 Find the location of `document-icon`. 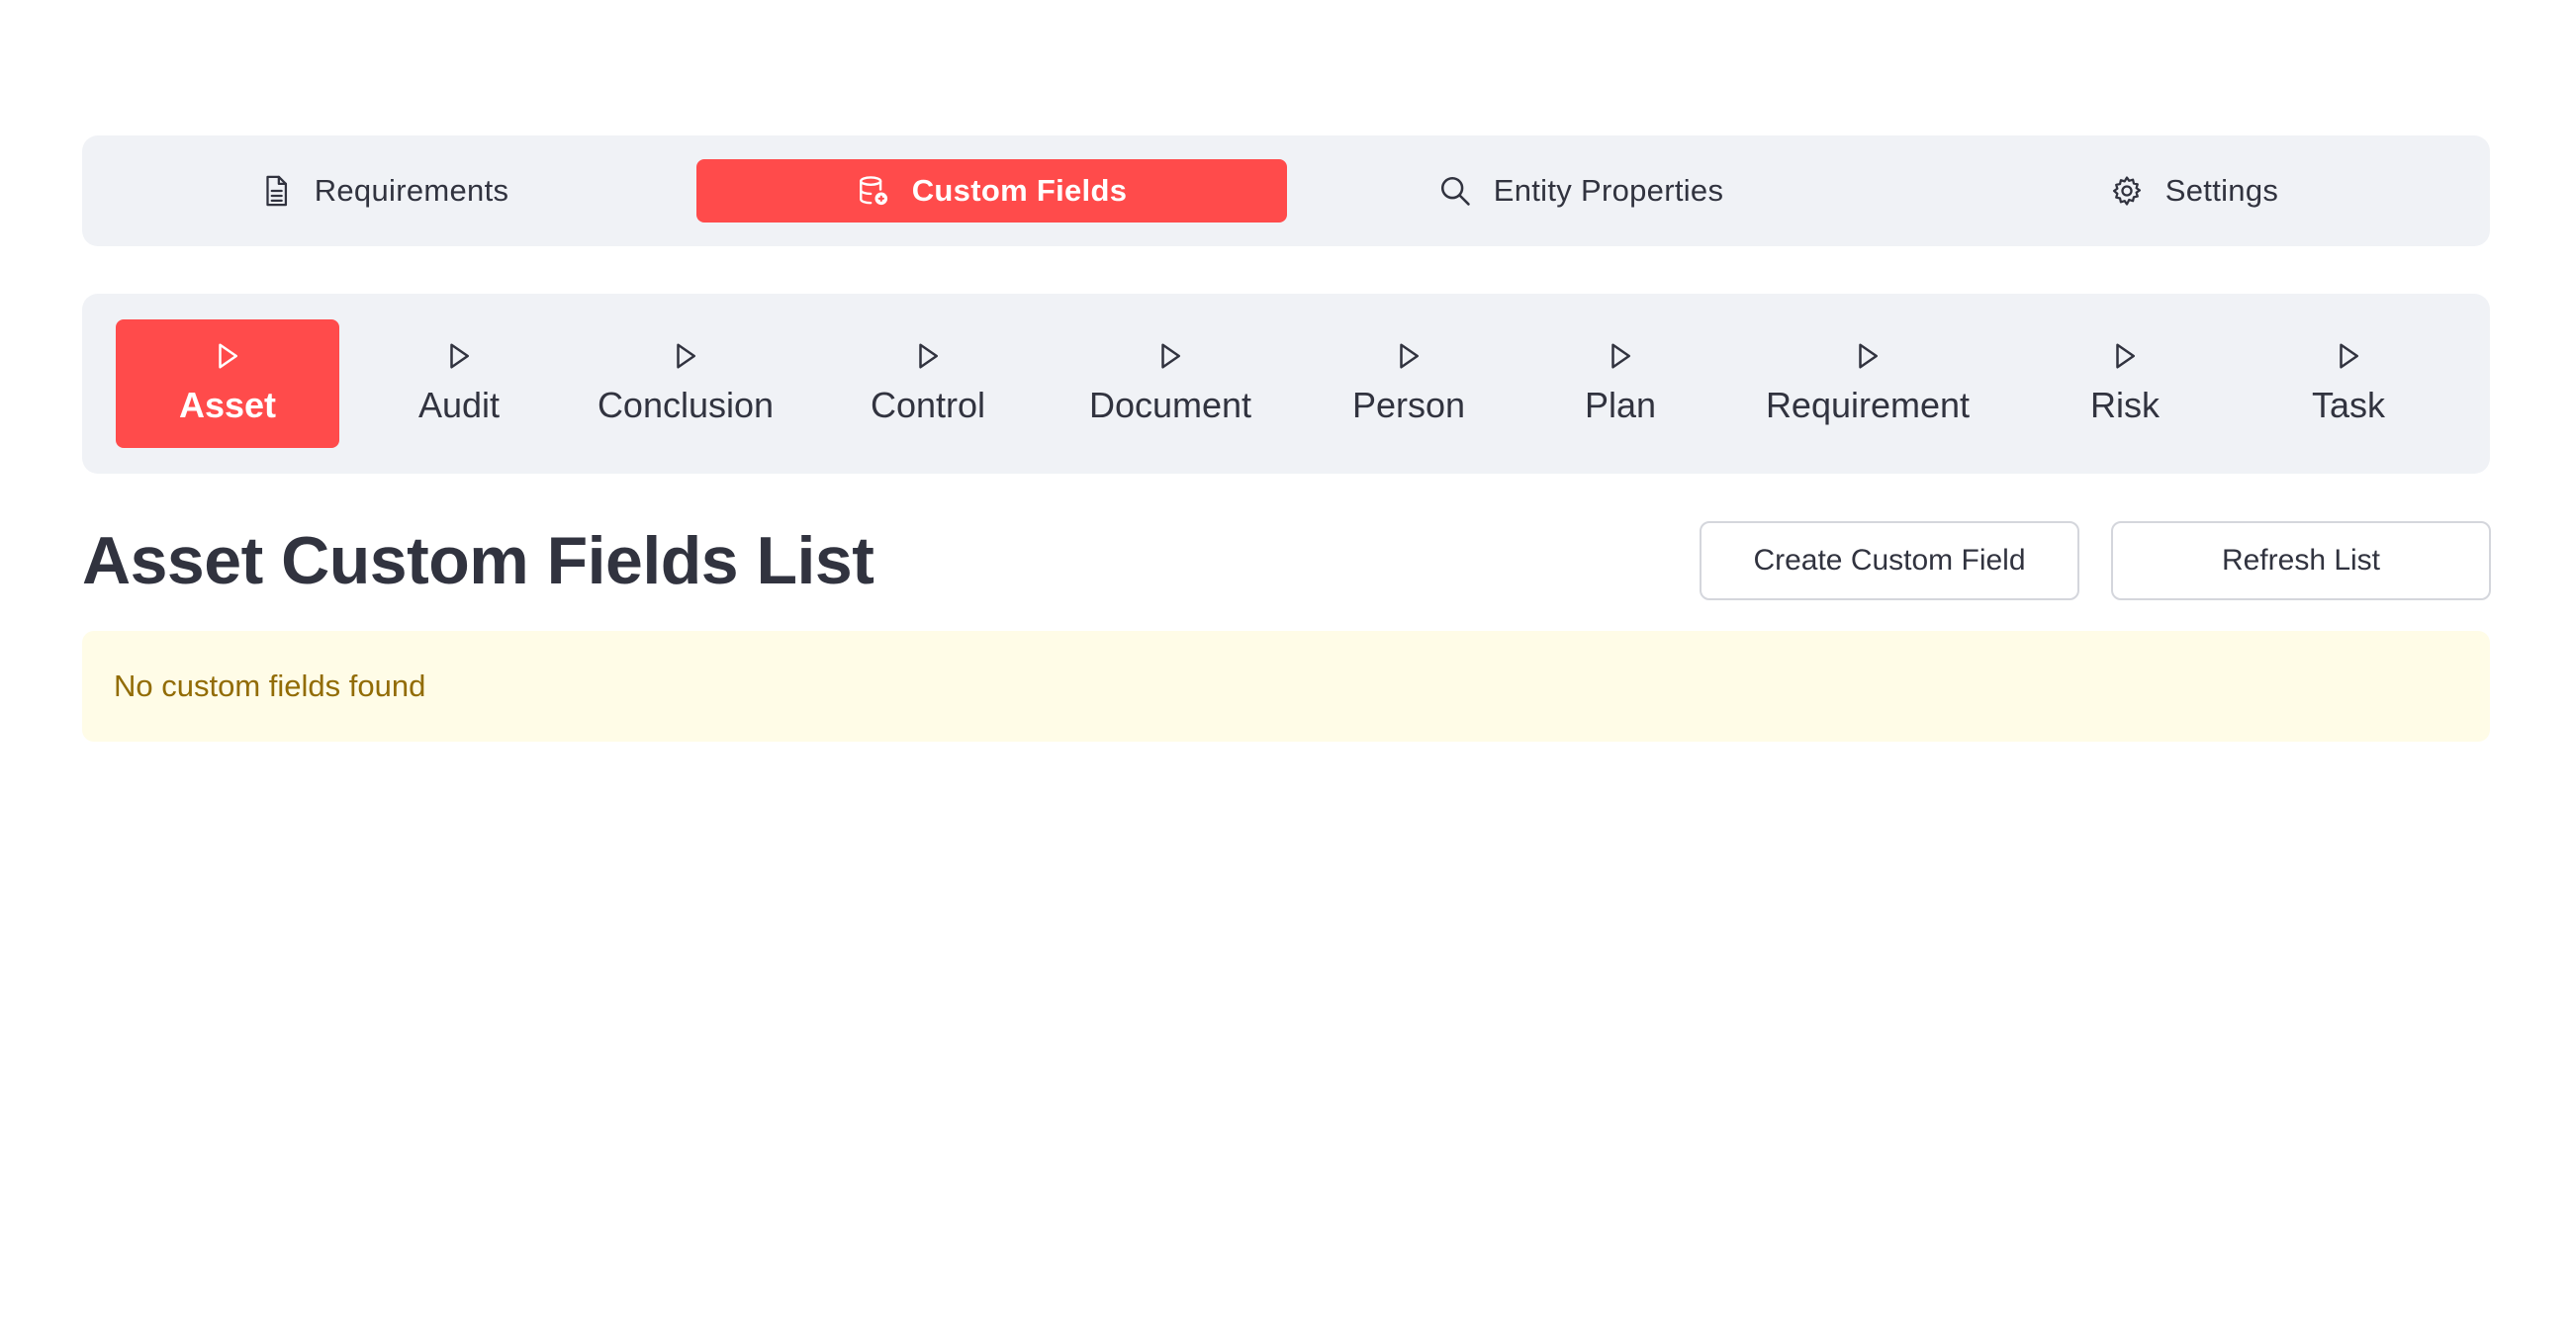

document-icon is located at coordinates (276, 191).